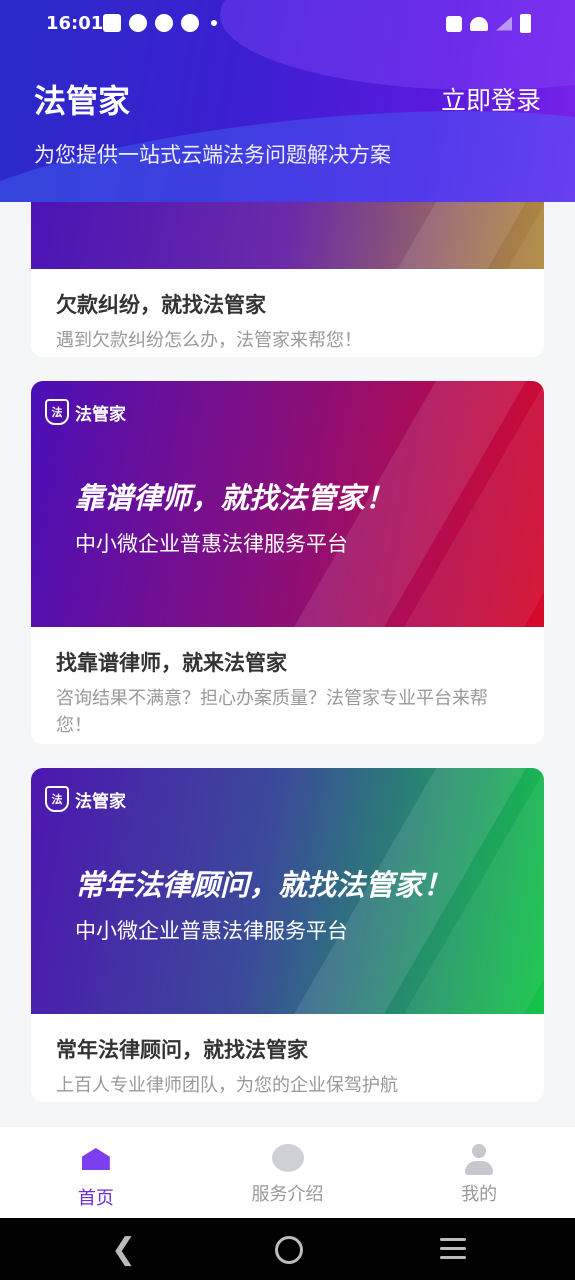 The width and height of the screenshot is (575, 1280). I want to click on tab-home: 首页, so click(96, 1168).